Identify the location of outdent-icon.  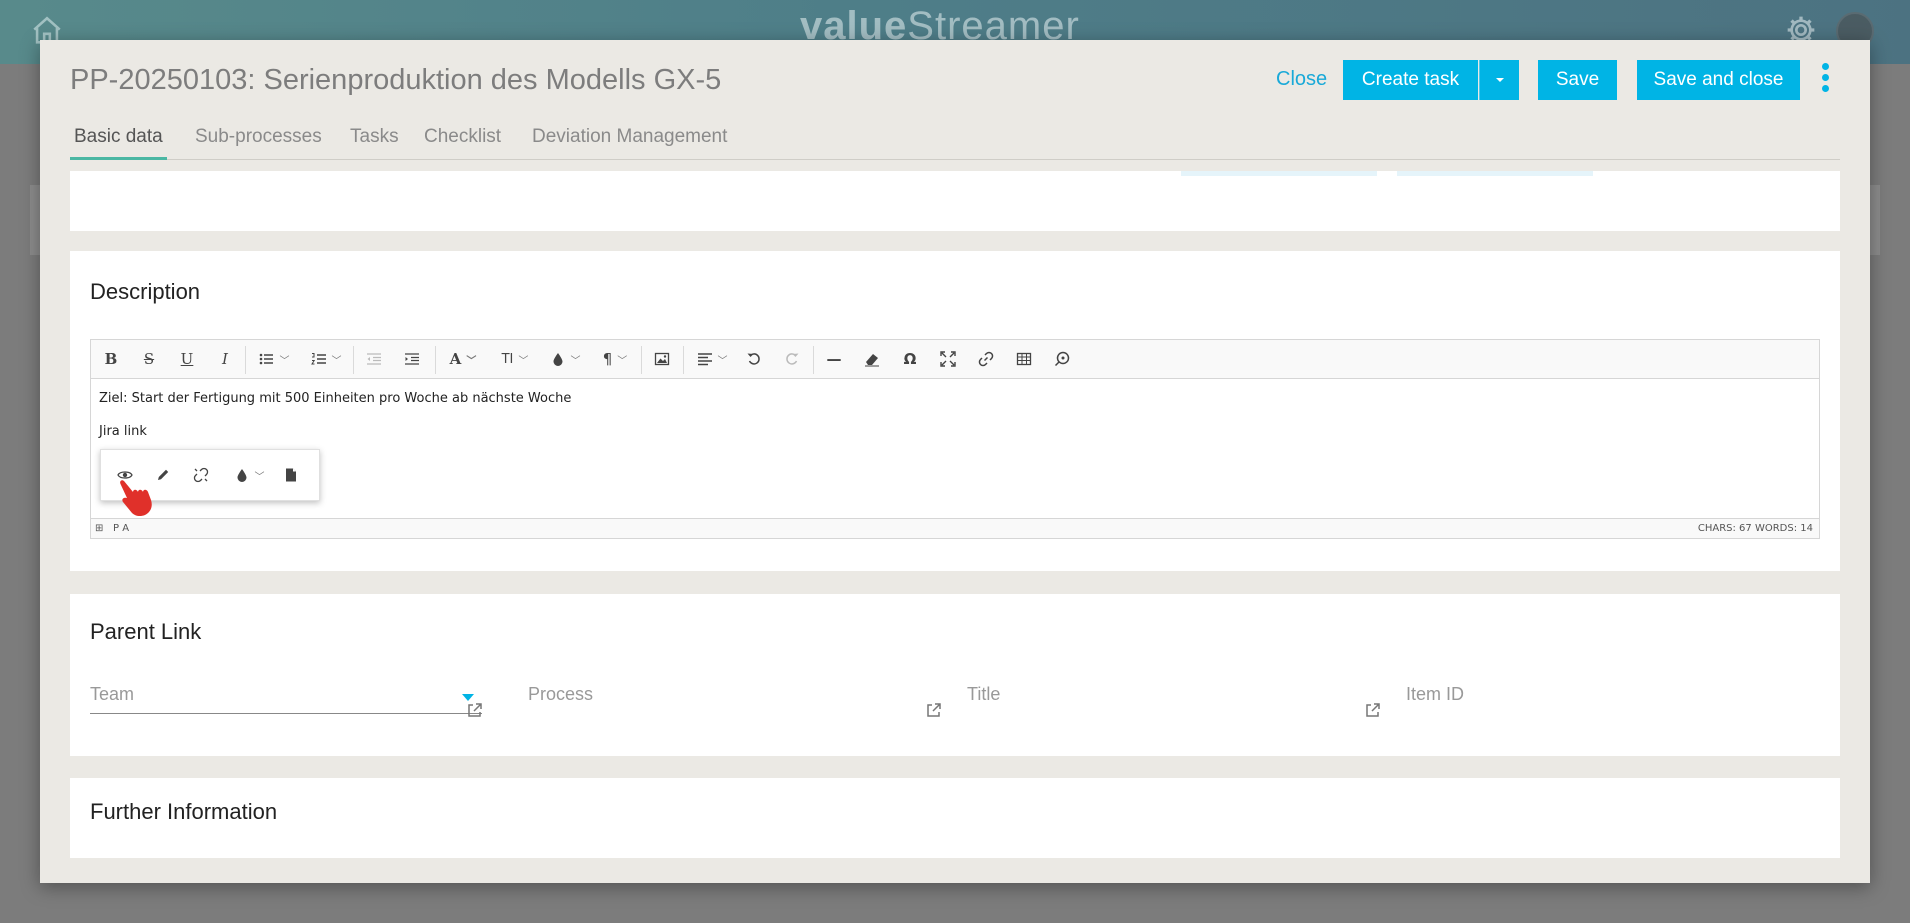
(374, 359).